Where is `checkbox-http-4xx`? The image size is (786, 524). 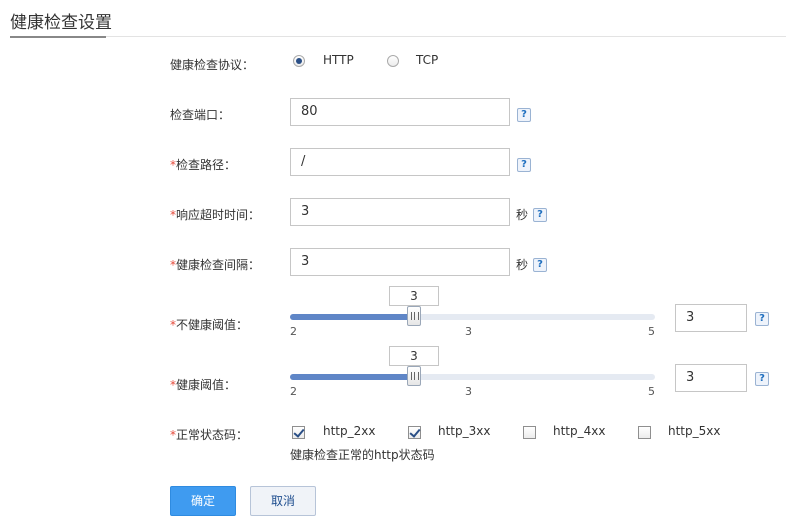
checkbox-http-4xx is located at coordinates (529, 432).